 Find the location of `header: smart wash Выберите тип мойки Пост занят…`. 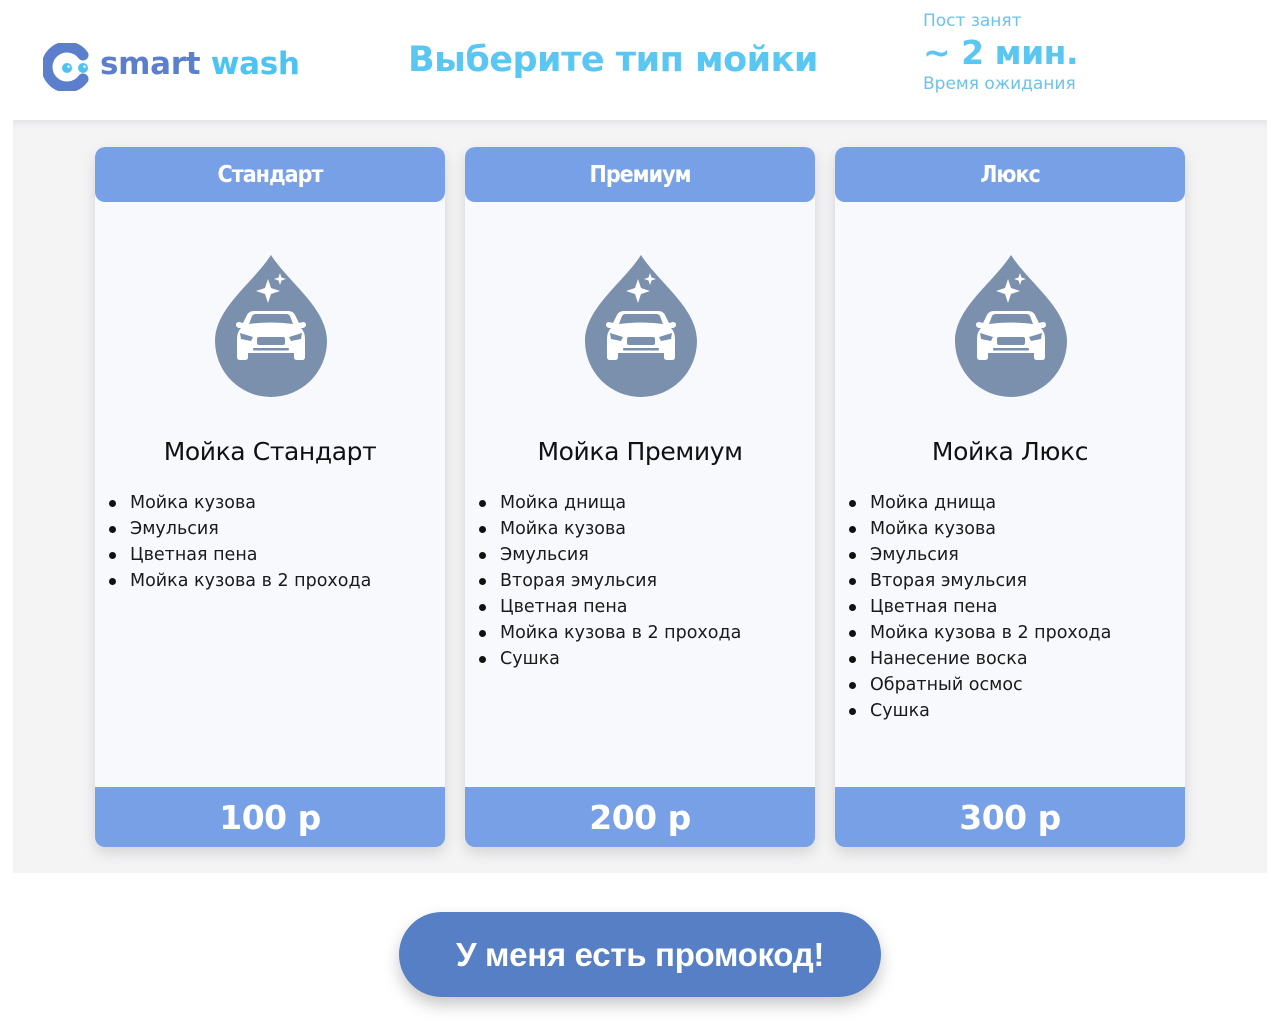

header: smart wash Выберите тип мойки Пост занят… is located at coordinates (640, 60).